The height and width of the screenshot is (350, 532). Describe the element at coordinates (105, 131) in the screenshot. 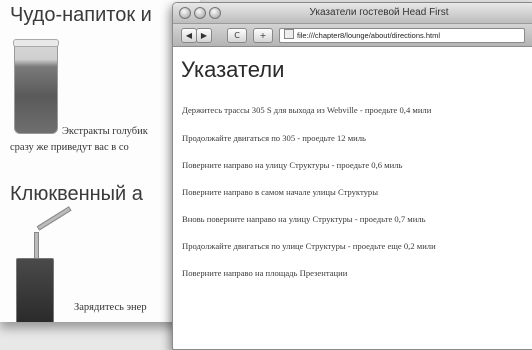

I see `back-text-1: Экстракты голубик` at that location.